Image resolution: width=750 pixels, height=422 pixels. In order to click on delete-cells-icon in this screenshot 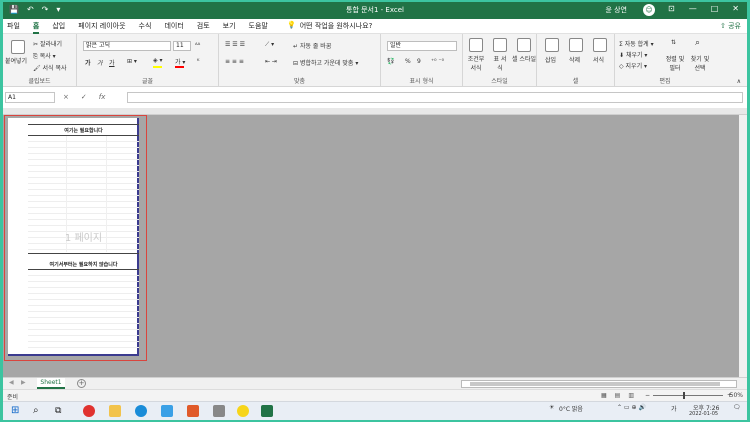, I will do `click(576, 45)`.